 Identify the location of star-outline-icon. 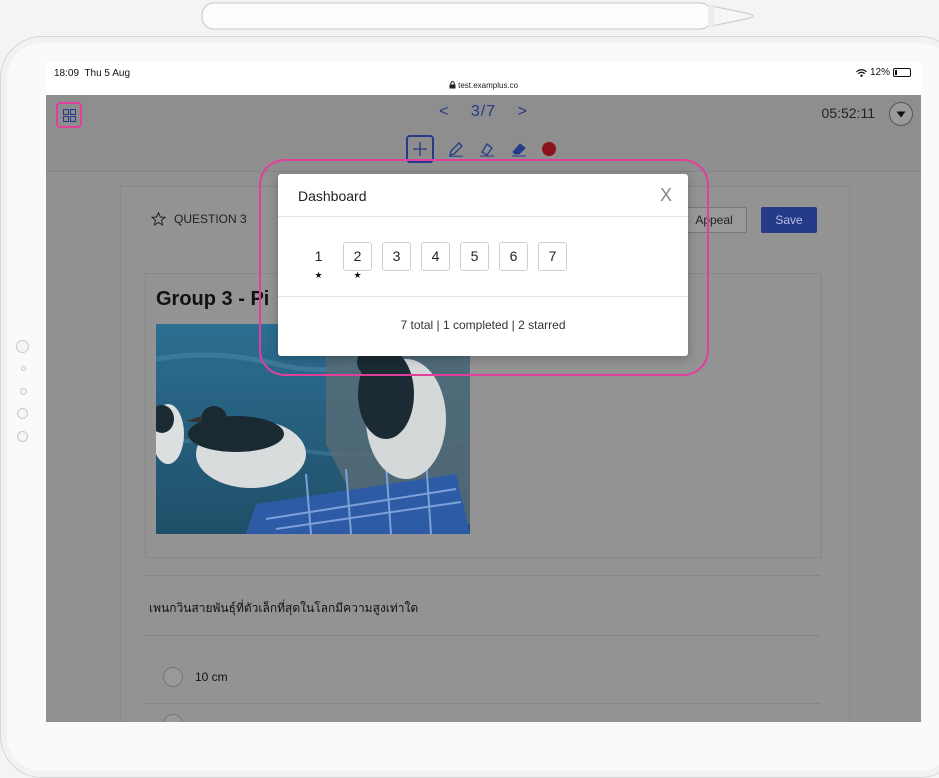
(158, 219).